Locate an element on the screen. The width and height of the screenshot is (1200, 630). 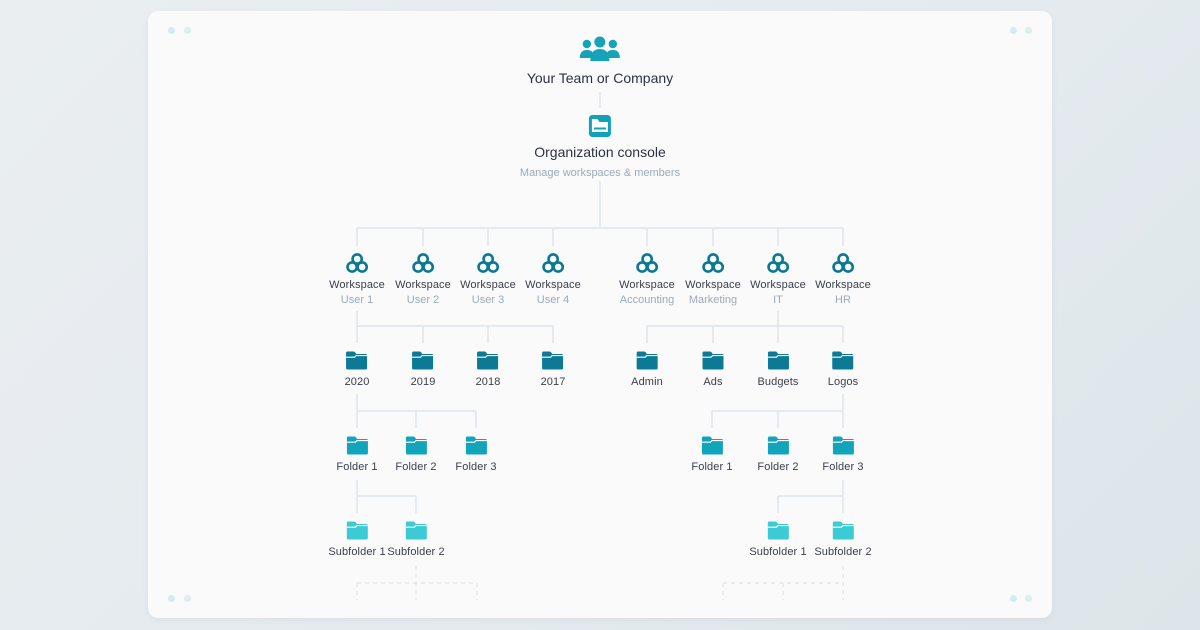
folder-node: 2019 is located at coordinates (423, 369).